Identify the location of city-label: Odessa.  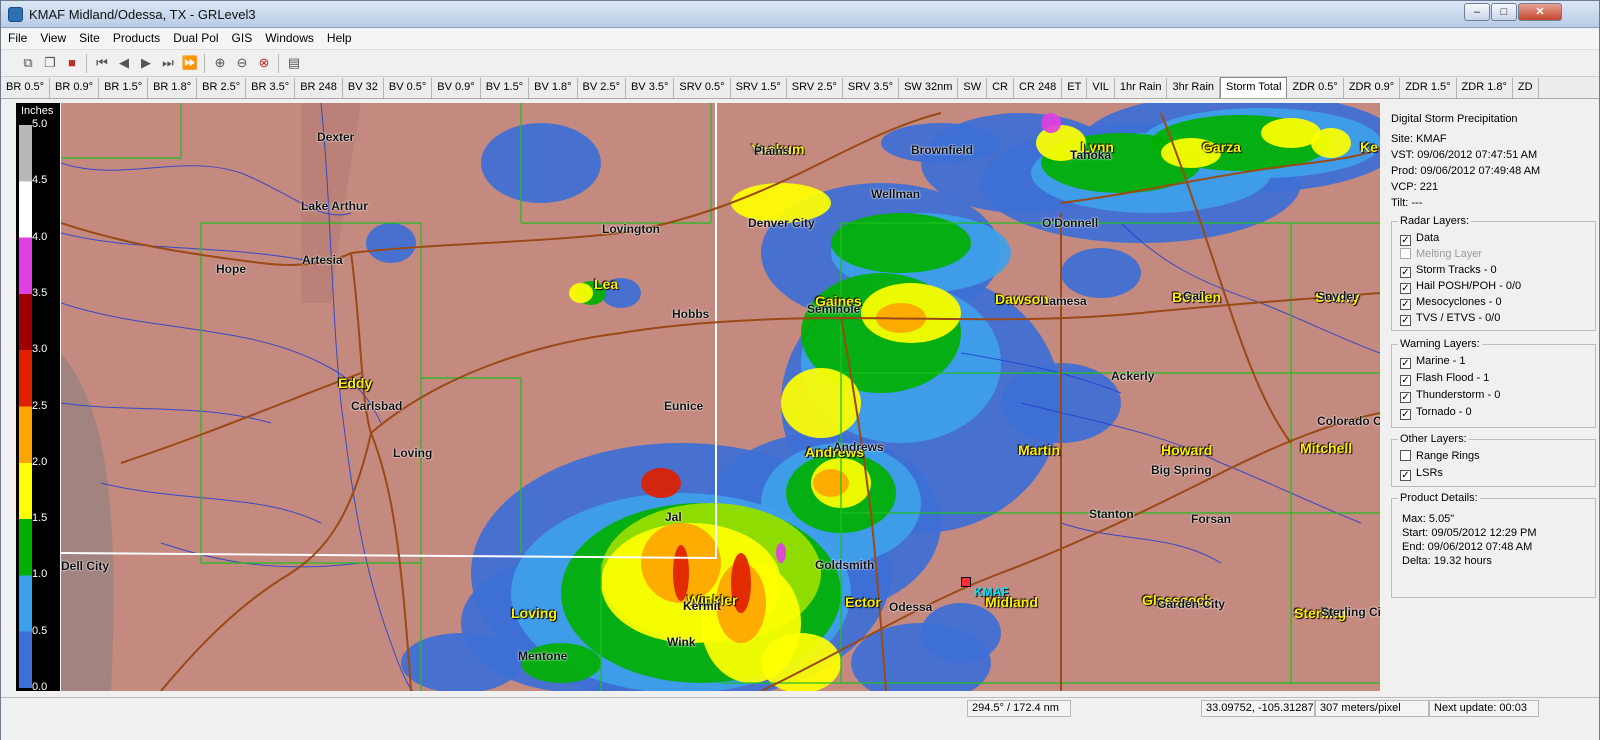
(911, 607).